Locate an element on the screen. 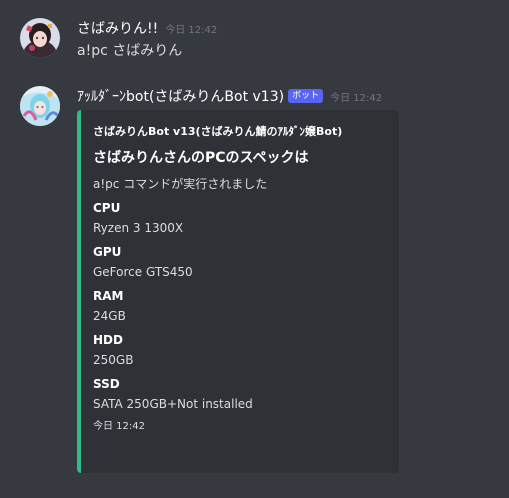 The image size is (509, 498). embed-field-value: Ryzen 3 1300X is located at coordinates (138, 228).